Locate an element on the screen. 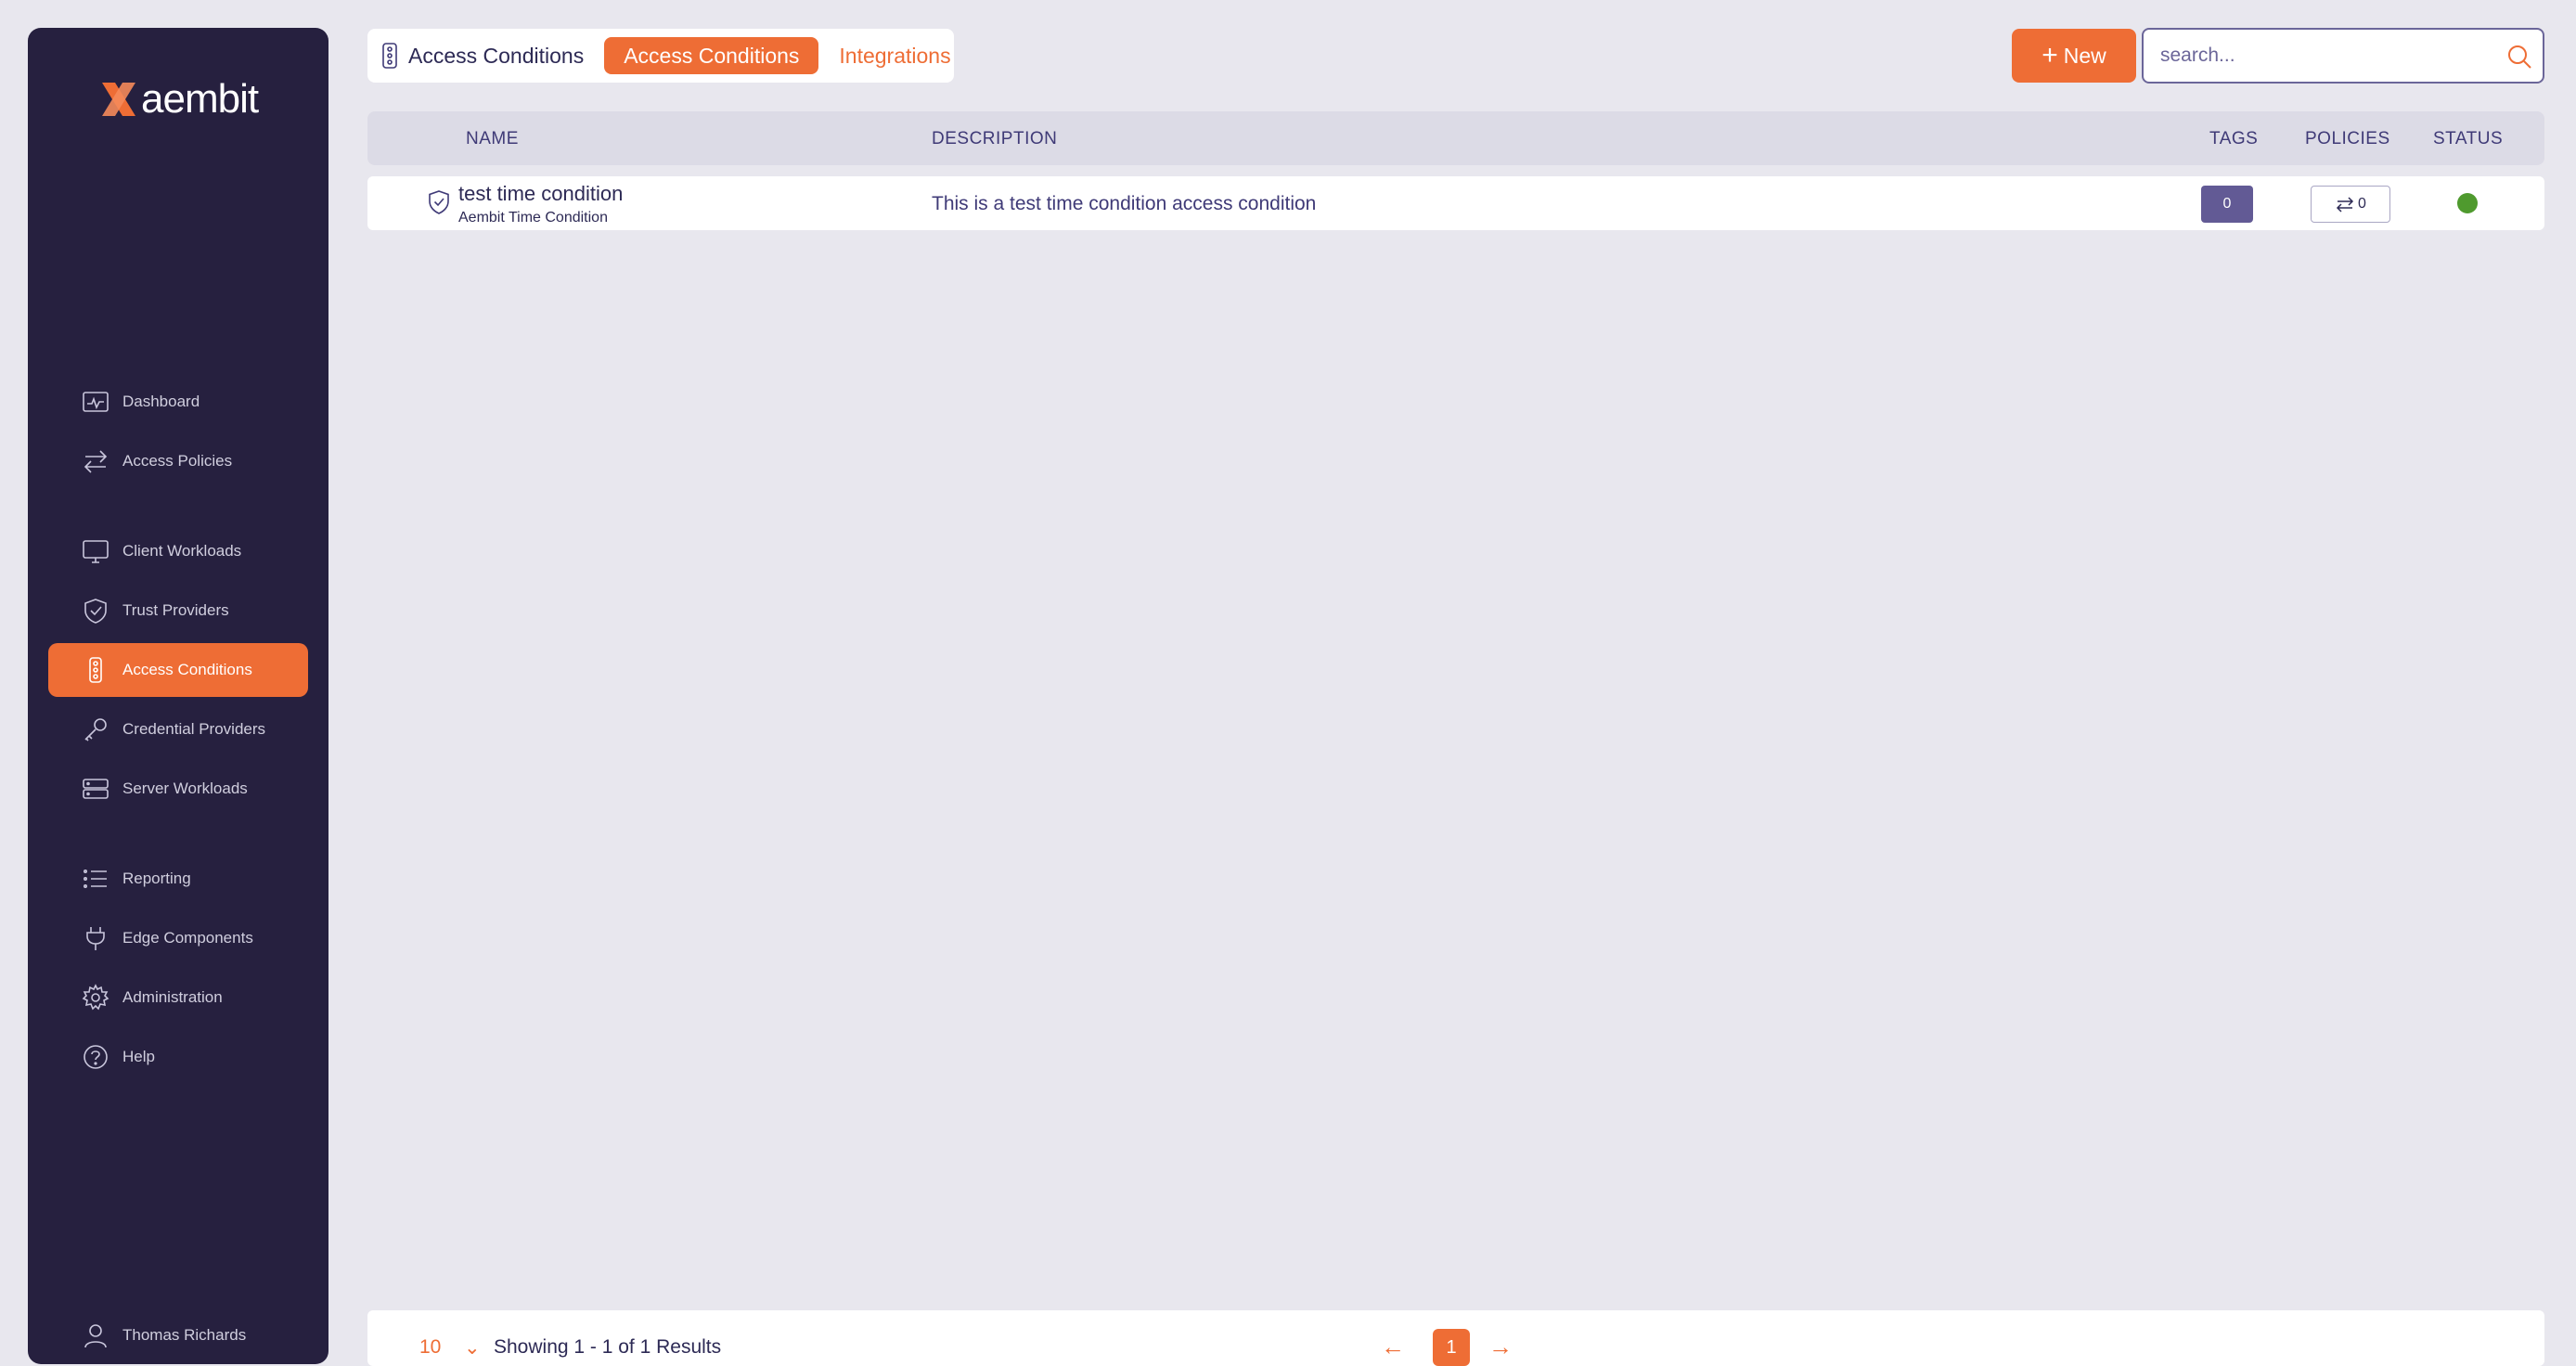  new-button-label: New is located at coordinates (2084, 55).